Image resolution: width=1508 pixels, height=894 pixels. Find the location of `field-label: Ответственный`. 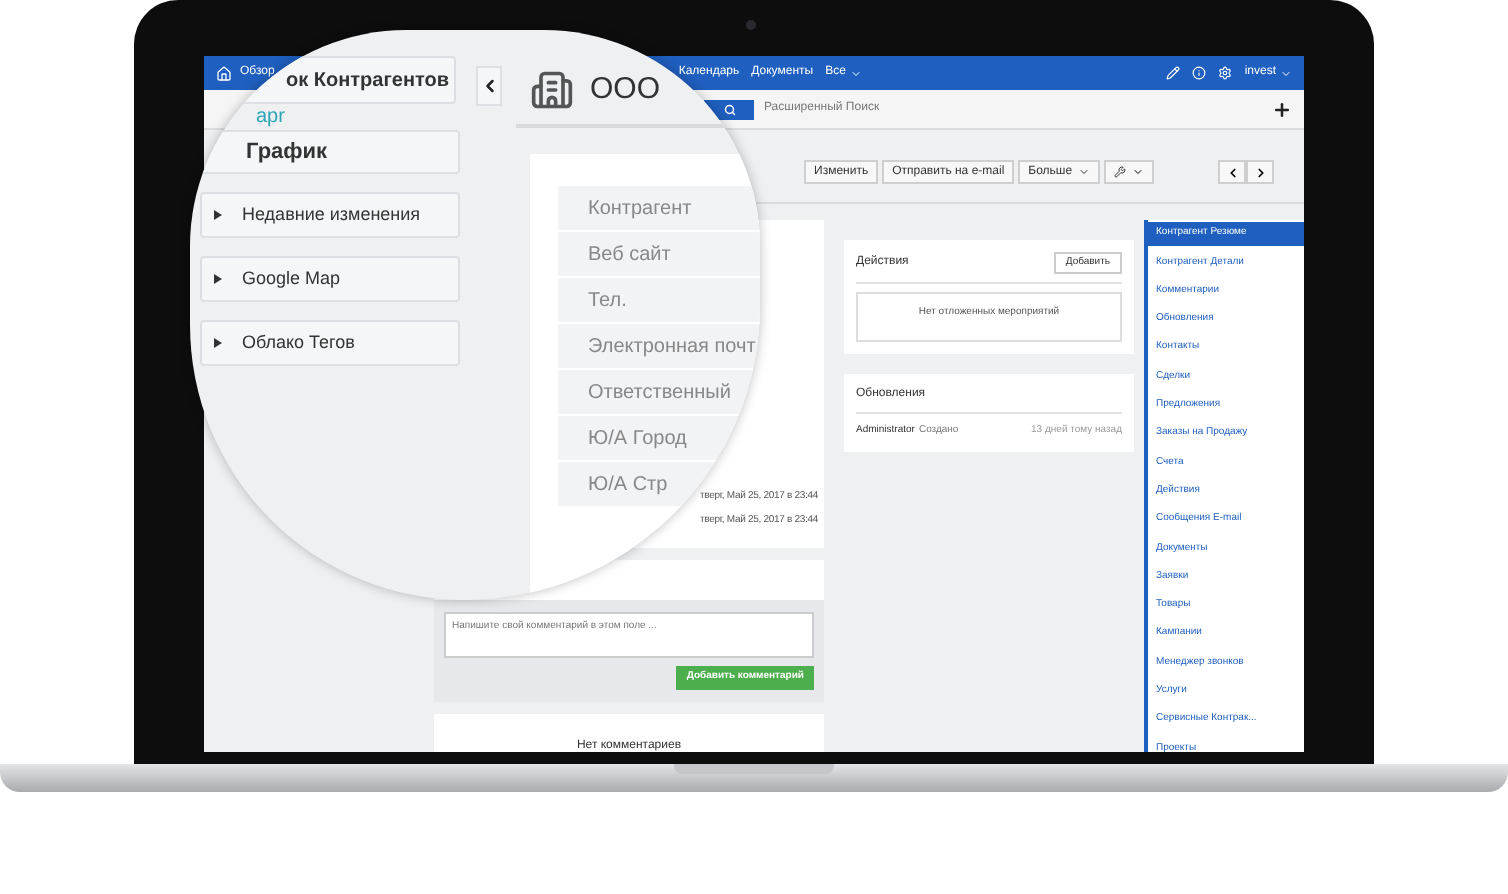

field-label: Ответственный is located at coordinates (659, 393).